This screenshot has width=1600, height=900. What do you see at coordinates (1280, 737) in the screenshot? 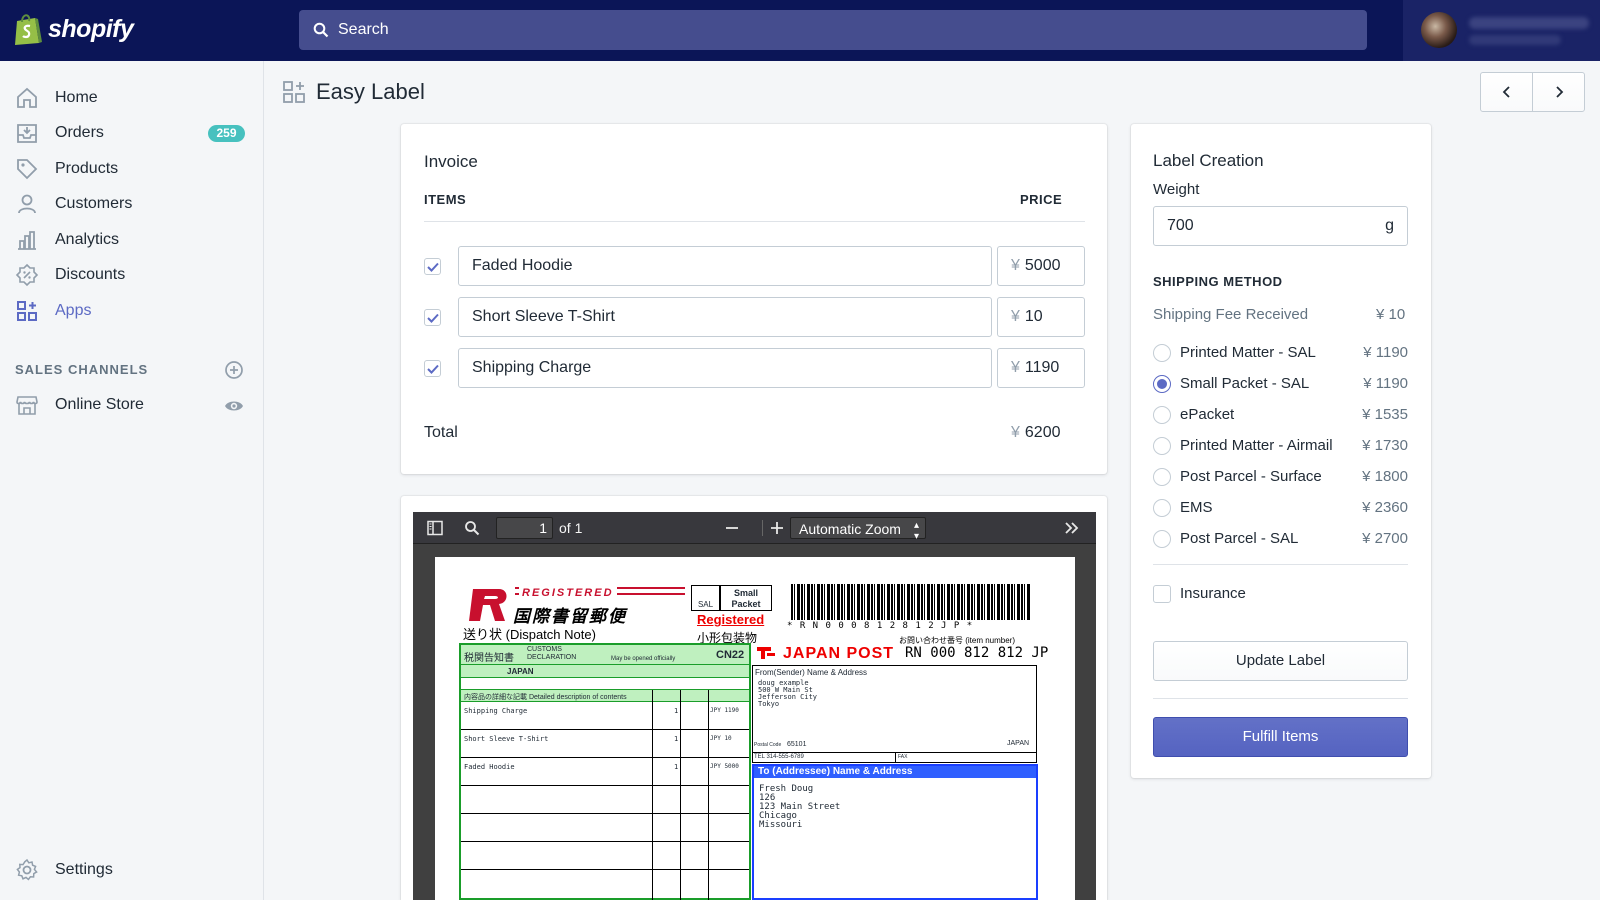
I see `fulfill-items-button: Fulfill Items` at bounding box center [1280, 737].